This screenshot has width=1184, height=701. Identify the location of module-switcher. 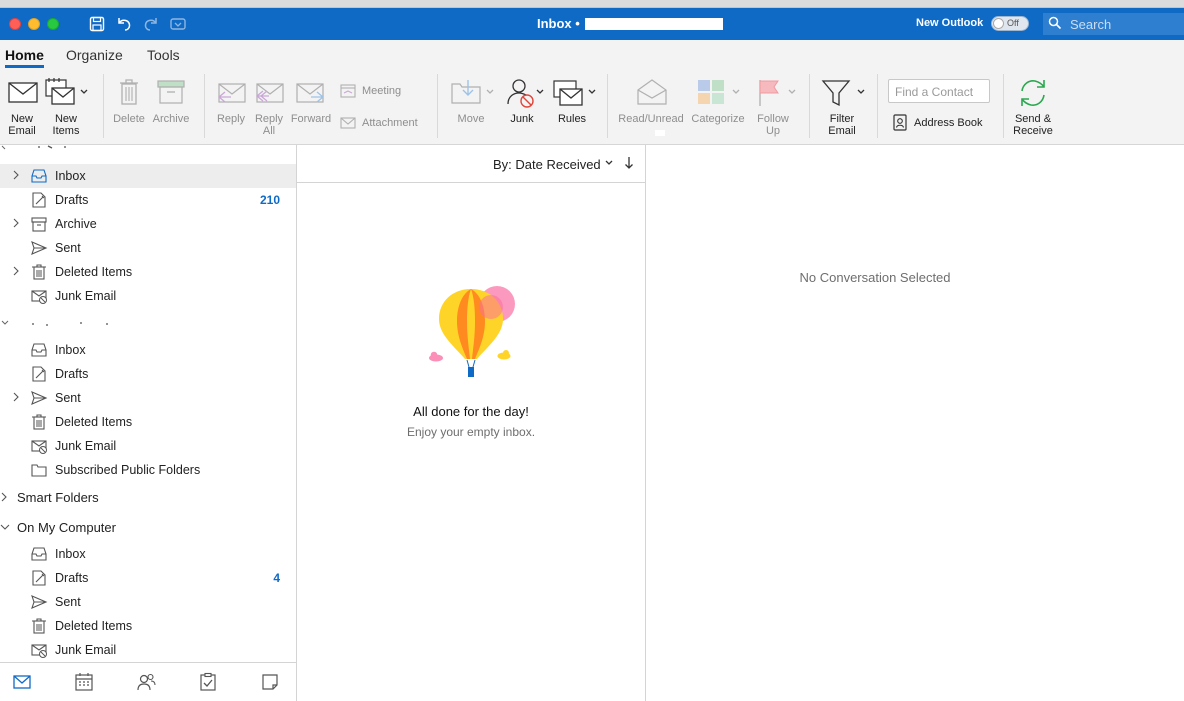
(148, 681).